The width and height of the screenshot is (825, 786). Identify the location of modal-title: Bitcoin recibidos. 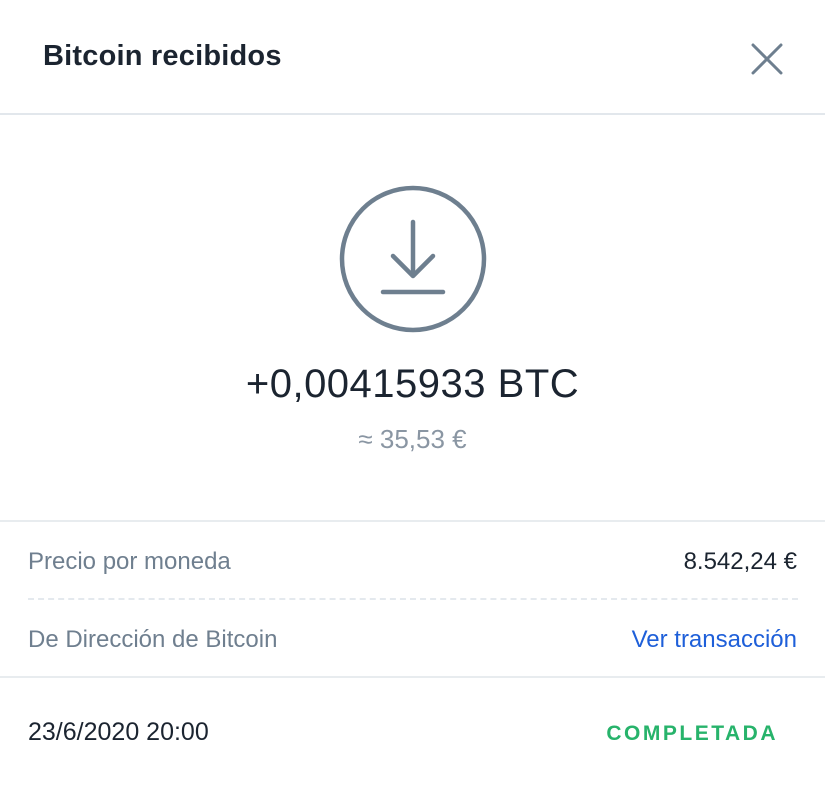
(162, 56).